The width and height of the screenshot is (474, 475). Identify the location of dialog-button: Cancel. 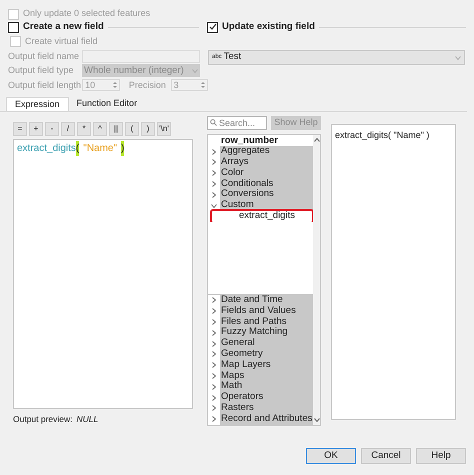
(386, 456).